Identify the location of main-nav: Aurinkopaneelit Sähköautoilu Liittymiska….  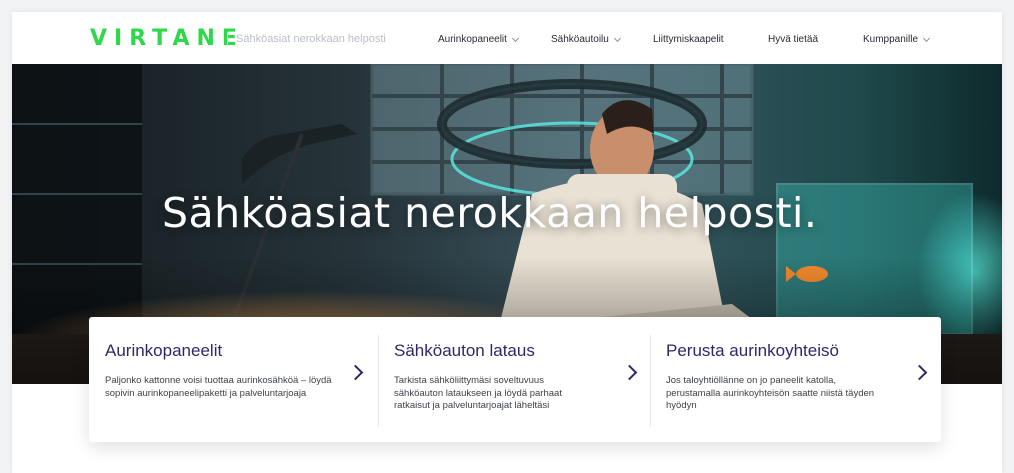
(507, 44).